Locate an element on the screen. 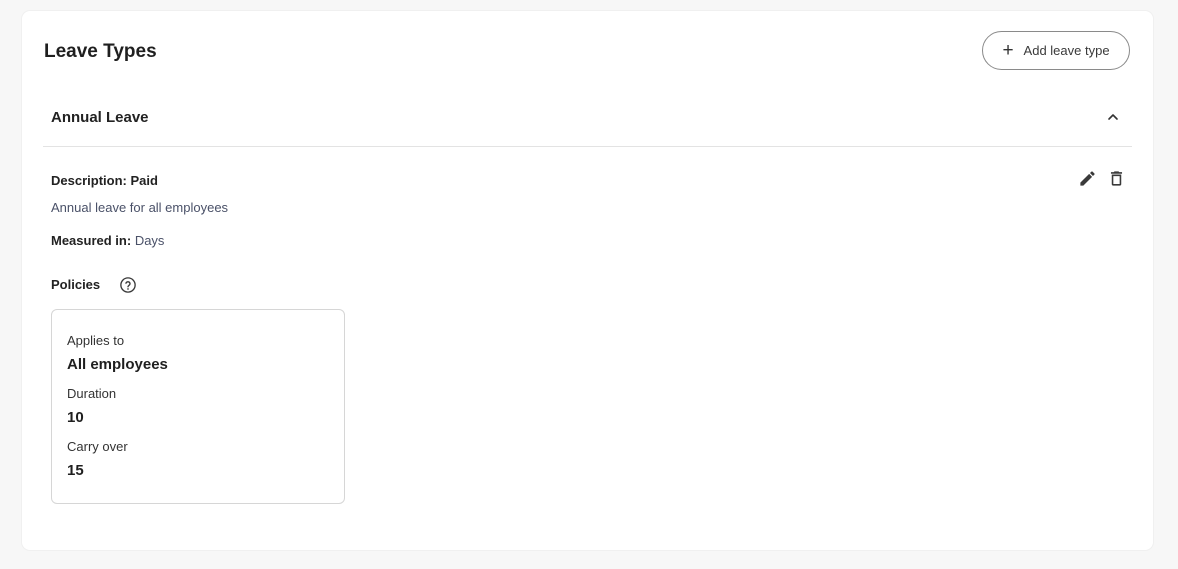 The height and width of the screenshot is (569, 1178). plus-icon: + is located at coordinates (1008, 50).